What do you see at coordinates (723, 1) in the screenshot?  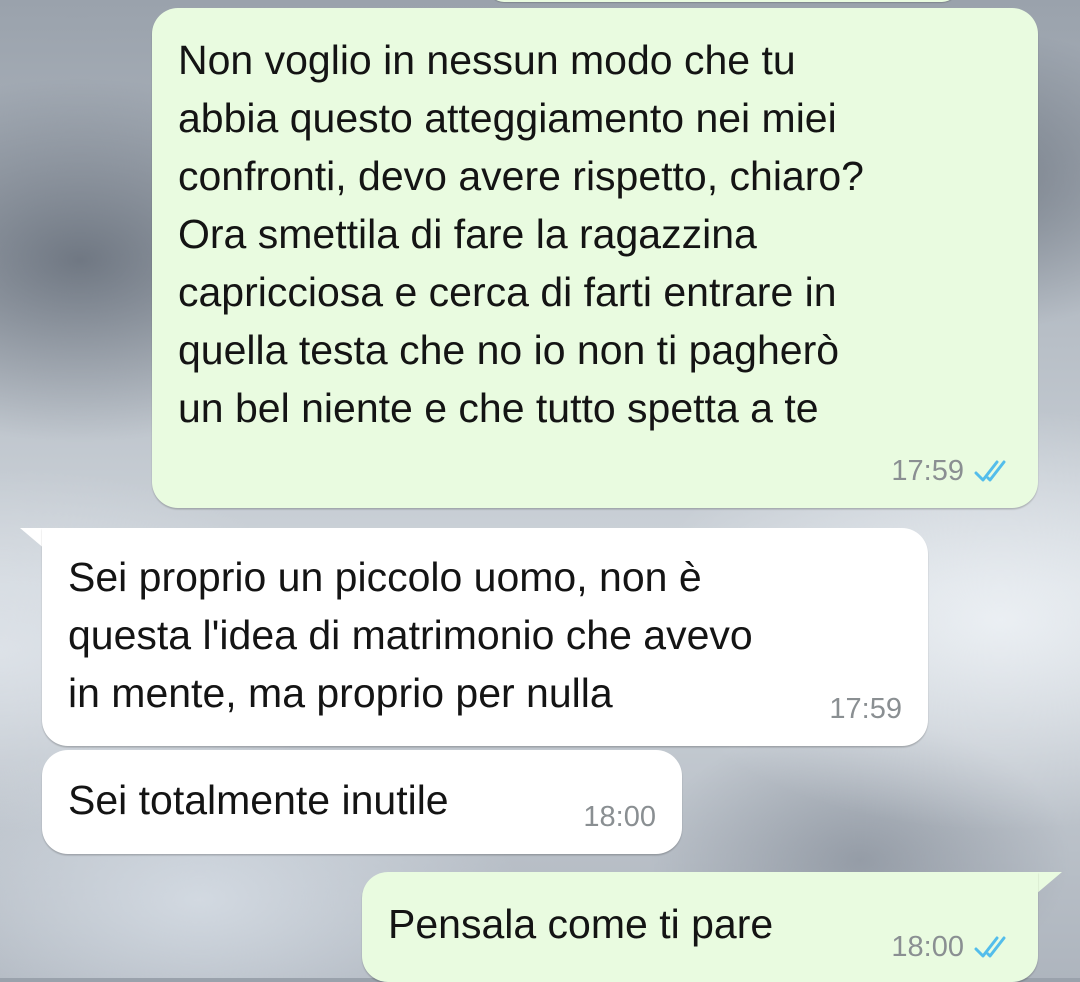 I see `previous-message-bubble-edge` at bounding box center [723, 1].